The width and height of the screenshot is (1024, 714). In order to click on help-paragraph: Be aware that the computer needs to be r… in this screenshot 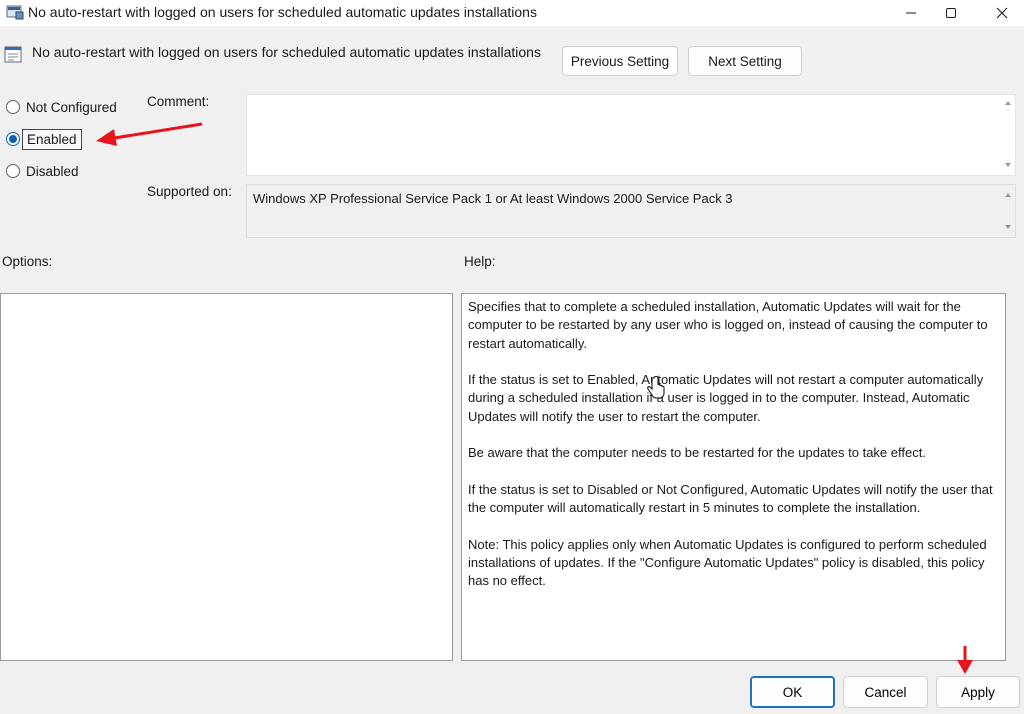, I will do `click(697, 453)`.